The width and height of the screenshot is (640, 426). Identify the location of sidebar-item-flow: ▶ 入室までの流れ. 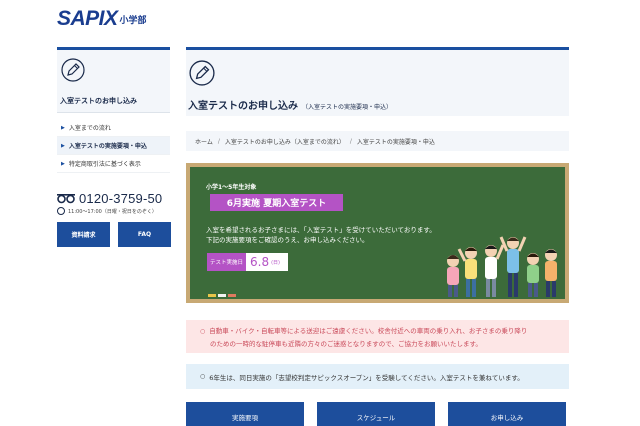
(113, 128).